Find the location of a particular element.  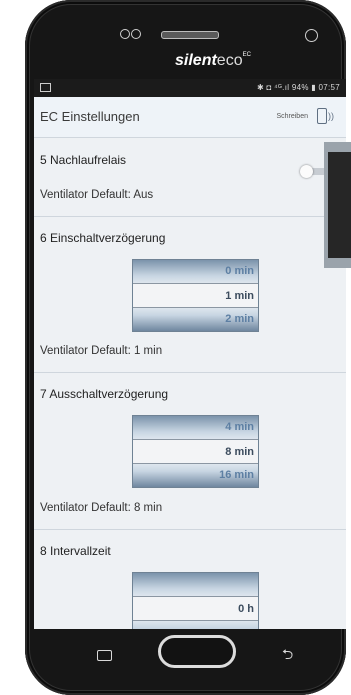

section-title: 6 Einschaltverzögerung is located at coordinates (103, 238).